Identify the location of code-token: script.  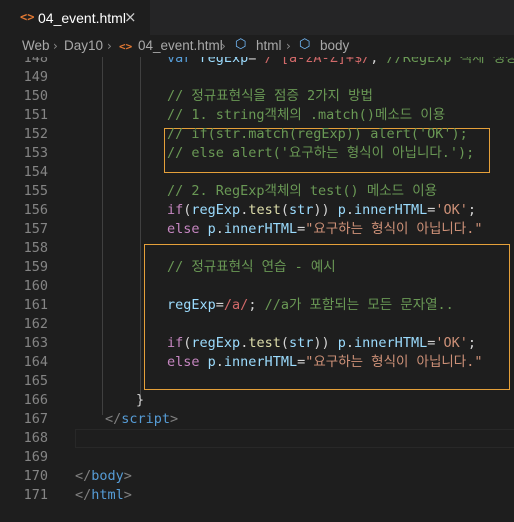
(146, 419).